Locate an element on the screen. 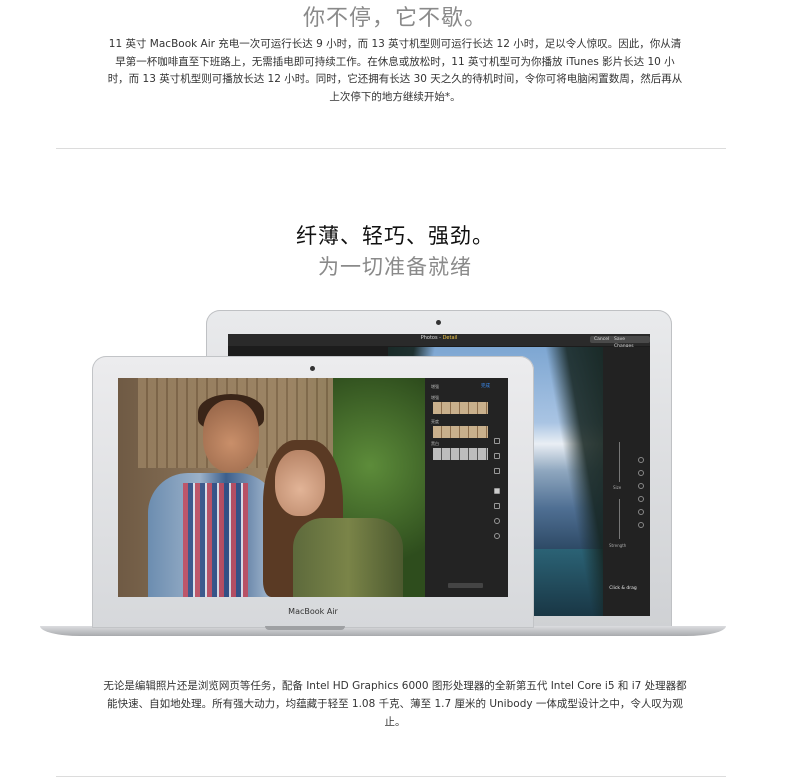 The height and width of the screenshot is (779, 790). rotate-icon is located at coordinates (497, 456).